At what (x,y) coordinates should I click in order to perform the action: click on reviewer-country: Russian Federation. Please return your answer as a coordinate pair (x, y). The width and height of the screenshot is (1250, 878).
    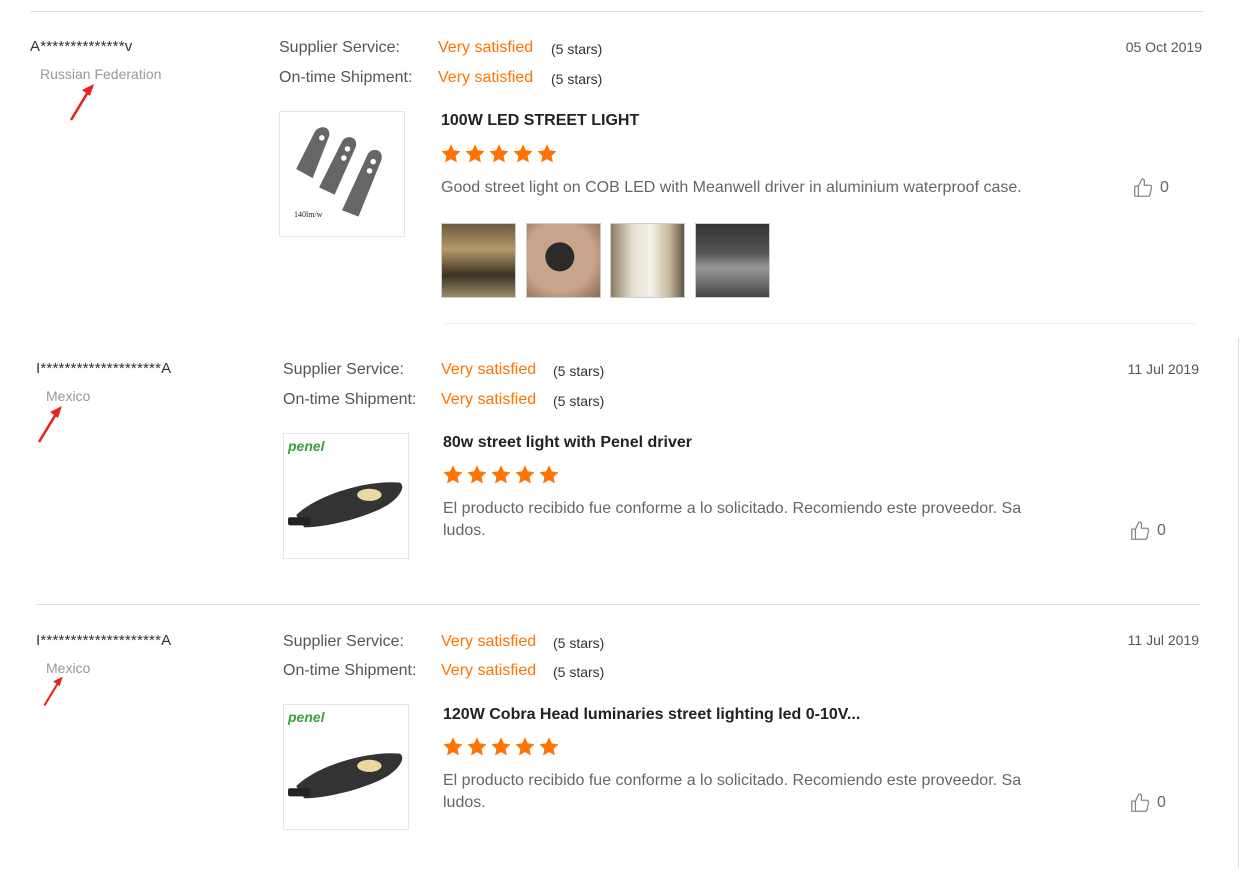
    Looking at the image, I should click on (101, 74).